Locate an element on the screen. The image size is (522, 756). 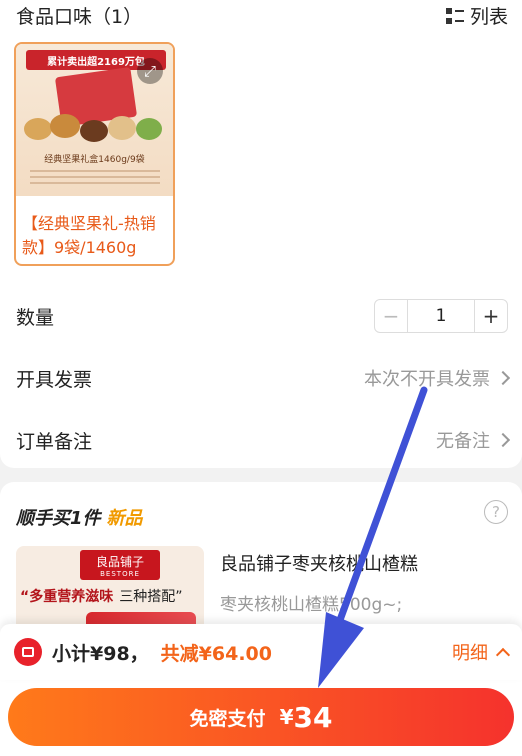
help-icon: ? is located at coordinates (496, 512).